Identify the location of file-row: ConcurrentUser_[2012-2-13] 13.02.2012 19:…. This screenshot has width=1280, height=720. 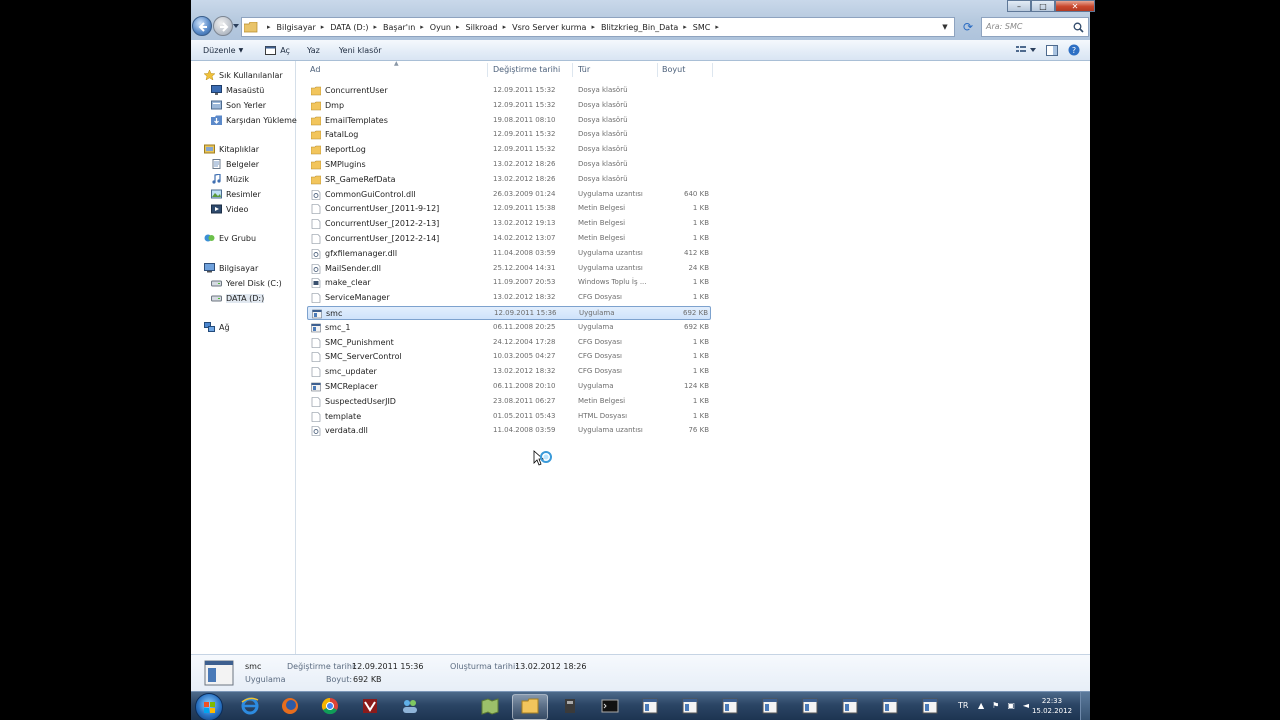
(509, 224).